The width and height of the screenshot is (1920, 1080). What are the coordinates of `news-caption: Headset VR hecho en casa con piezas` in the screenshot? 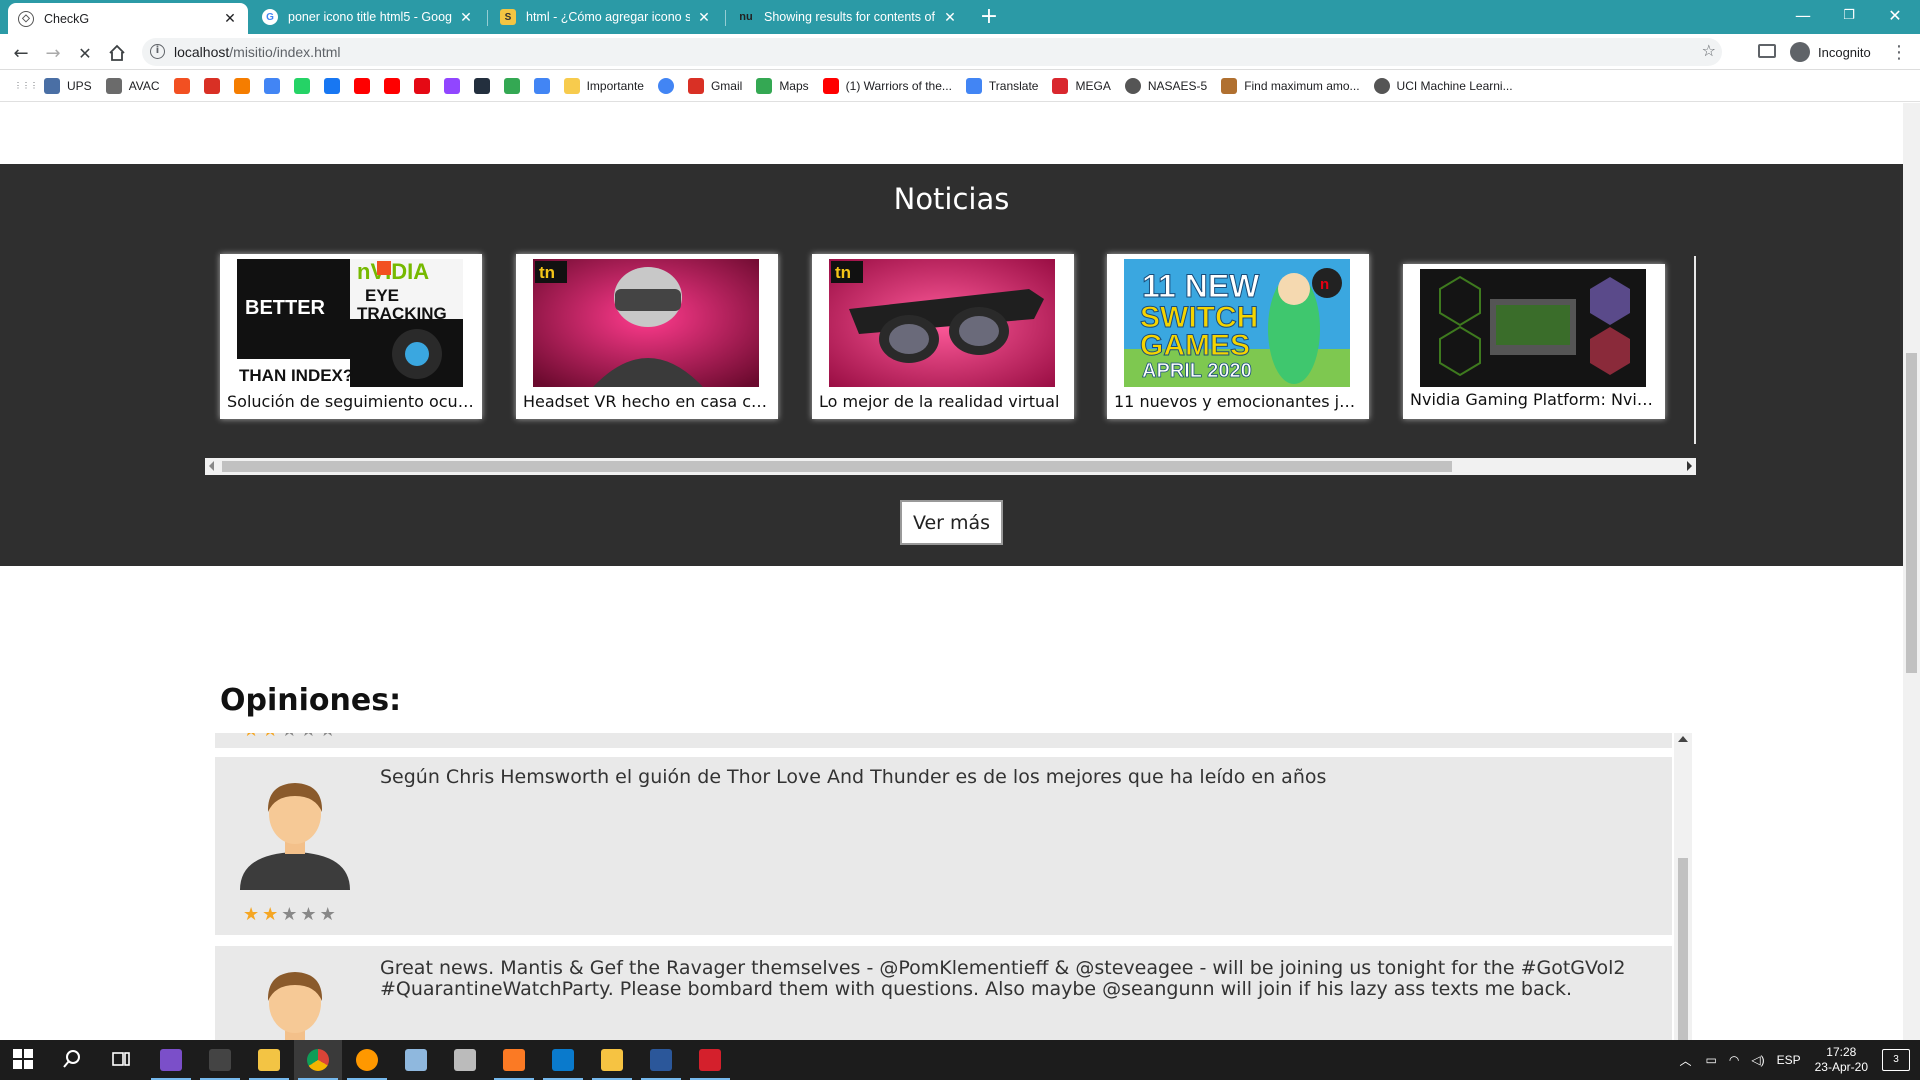 It's located at (648, 401).